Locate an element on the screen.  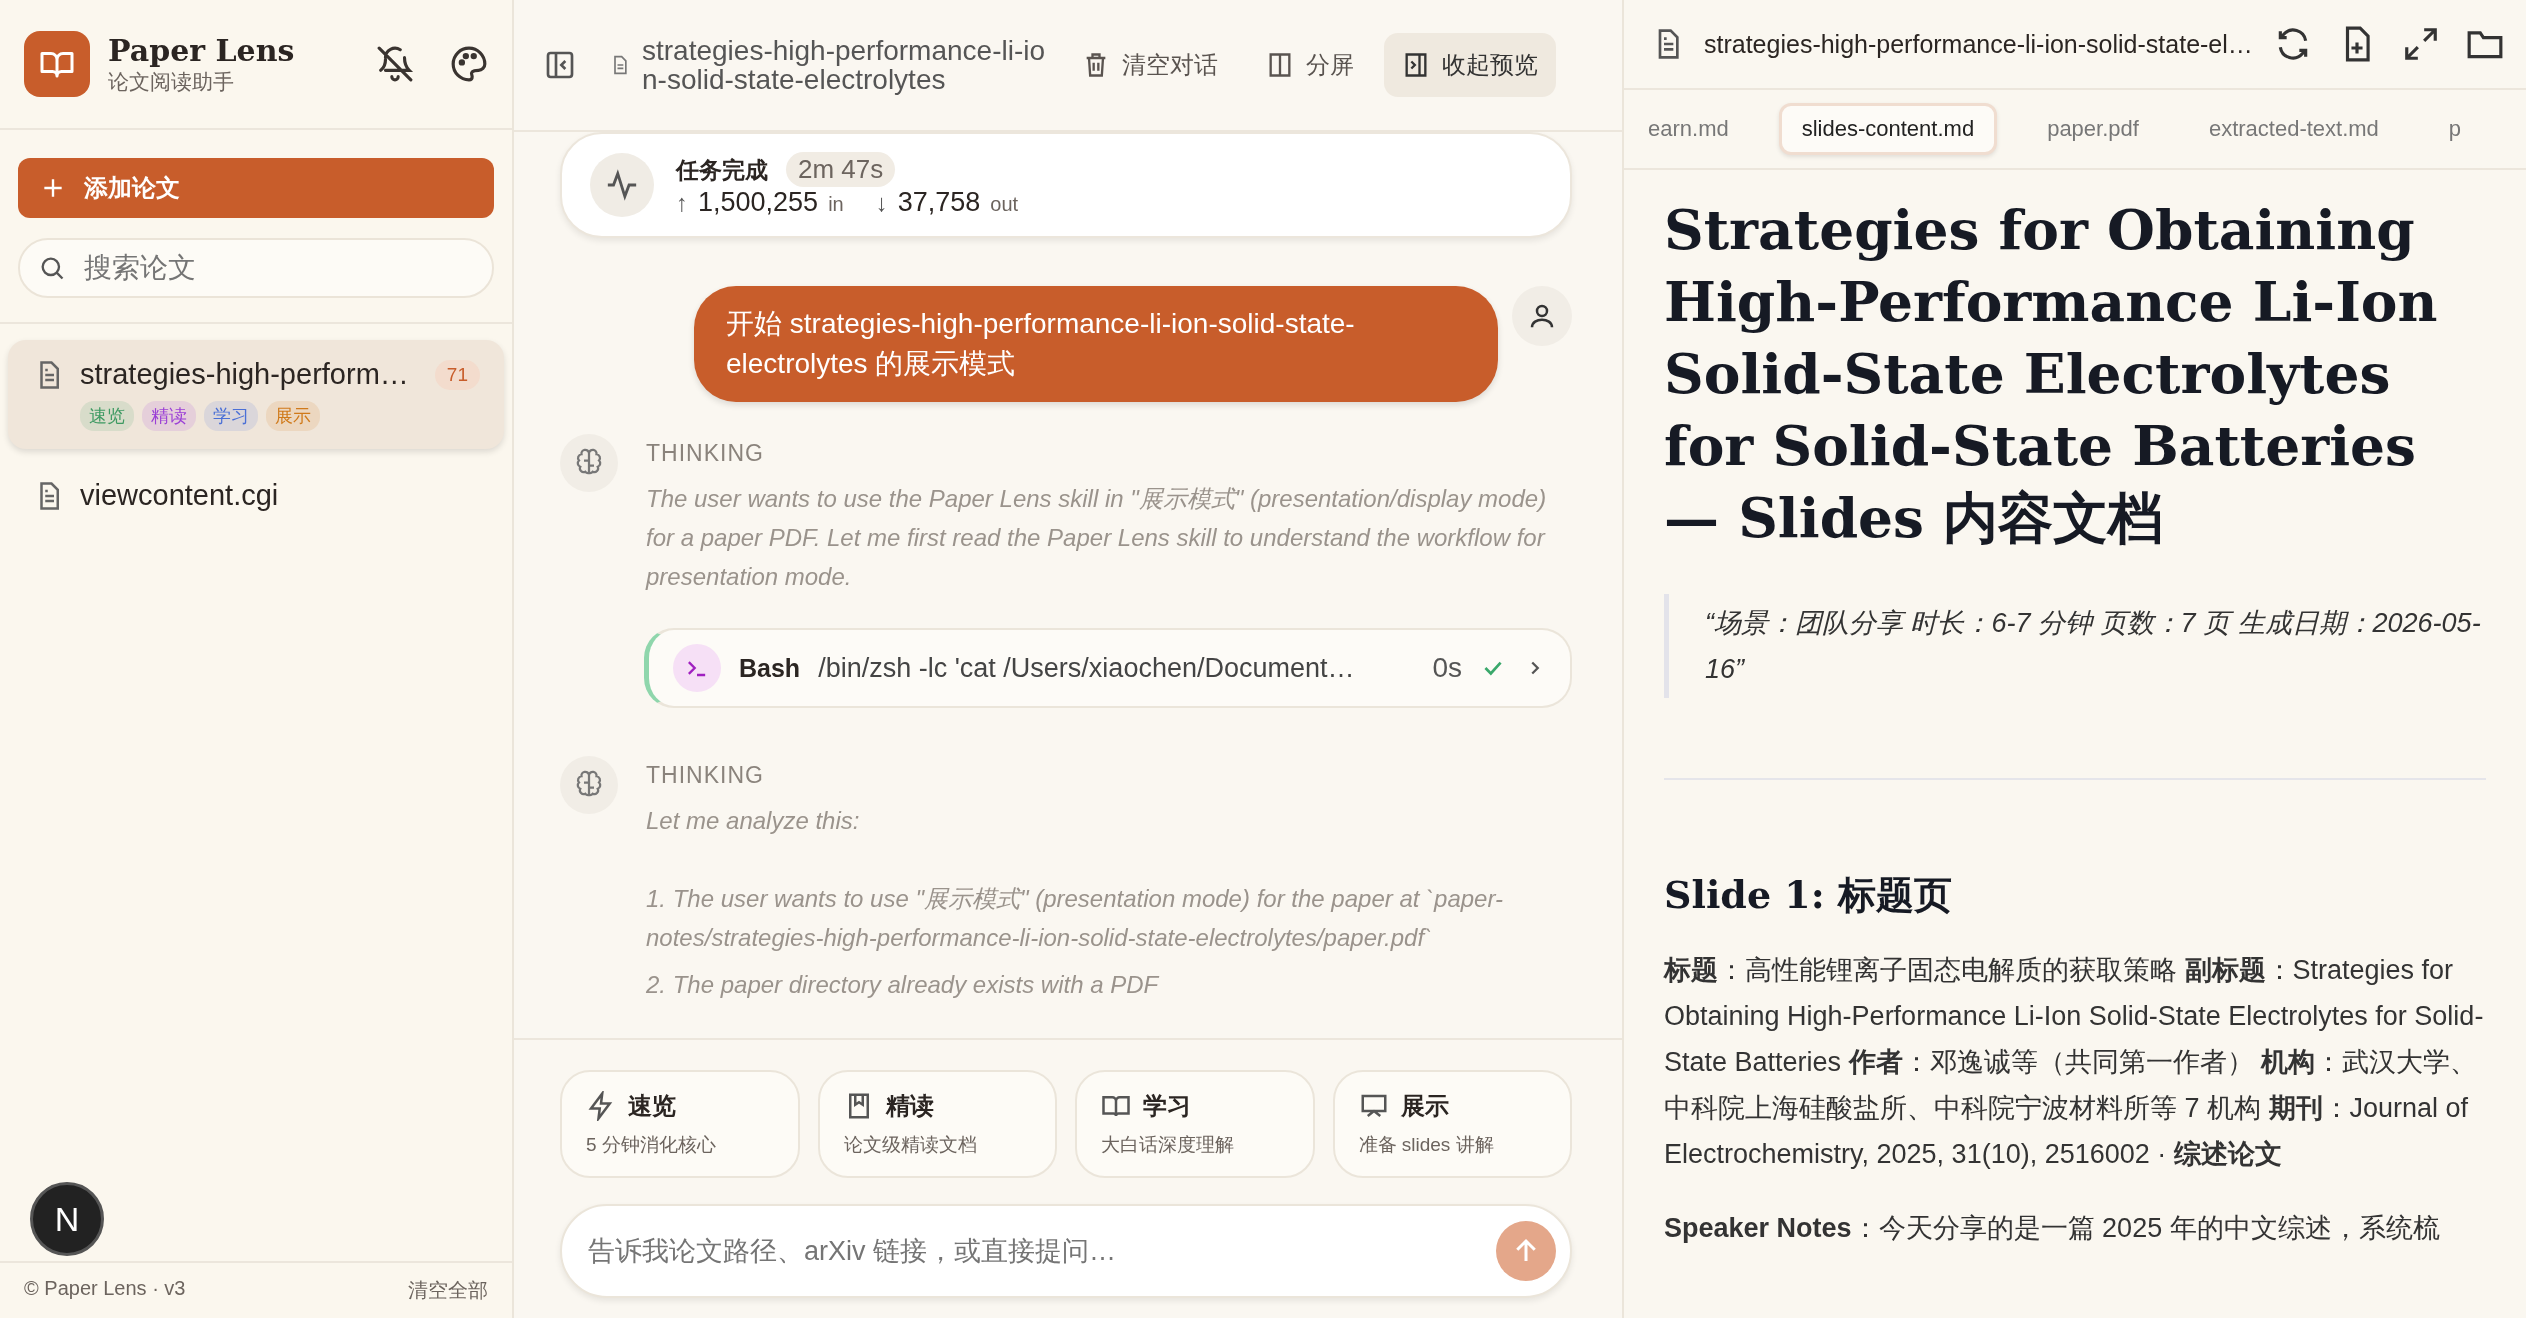
mode-card: 速览 5 分钟消化核心 is located at coordinates (680, 1124).